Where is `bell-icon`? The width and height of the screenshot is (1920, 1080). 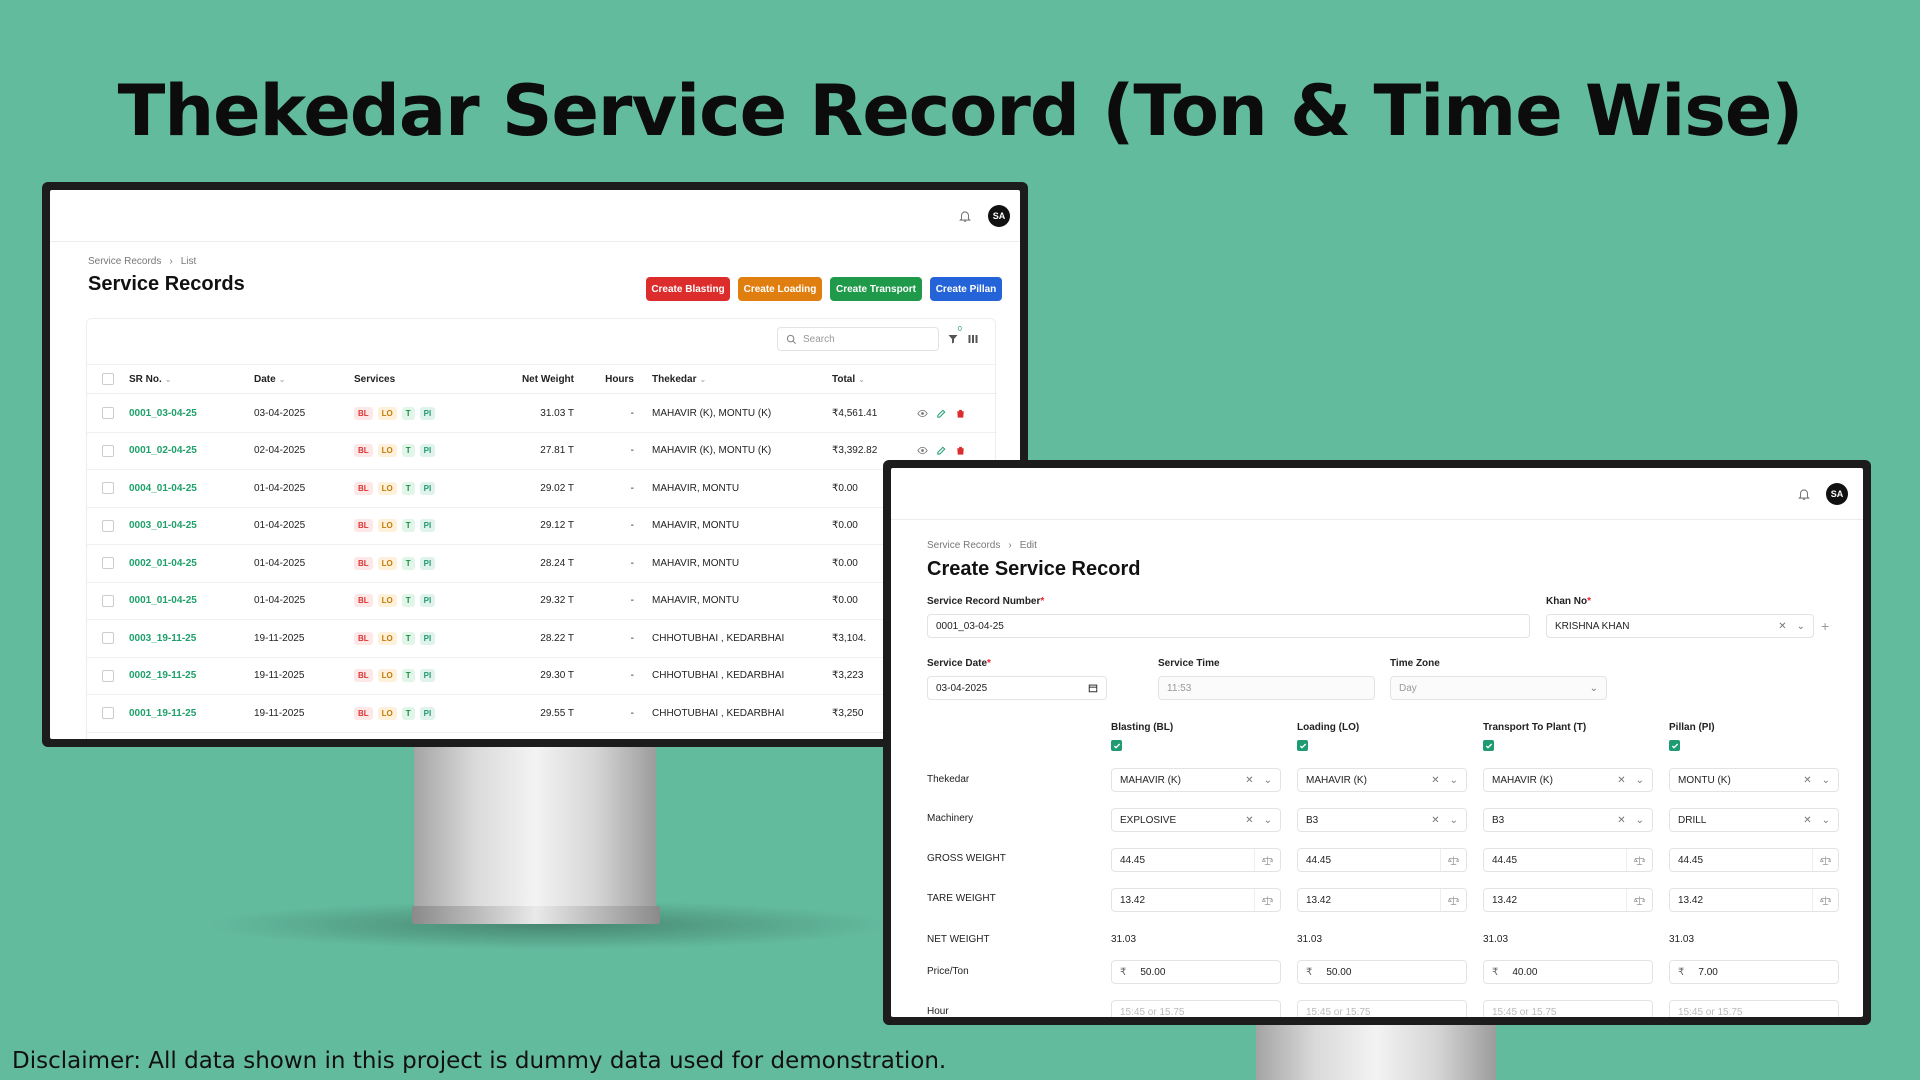
bell-icon is located at coordinates (1804, 494).